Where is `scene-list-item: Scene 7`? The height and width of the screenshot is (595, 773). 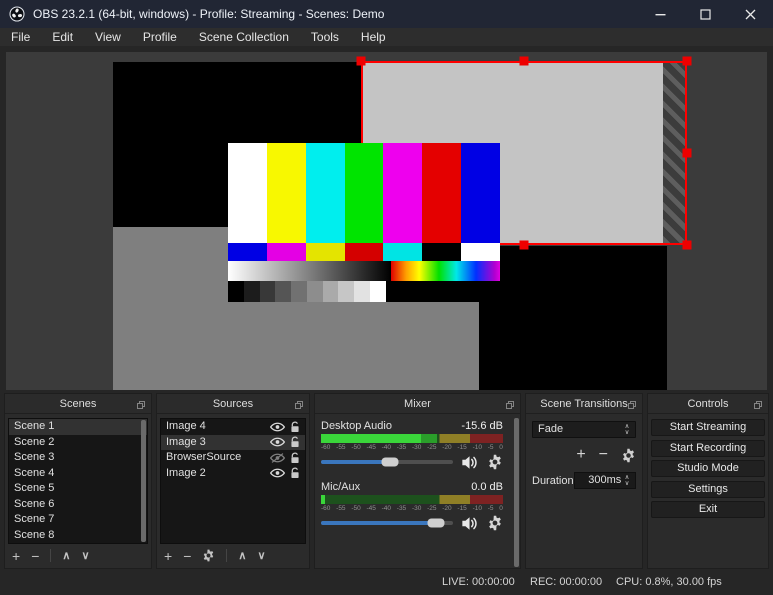 scene-list-item: Scene 7 is located at coordinates (78, 520).